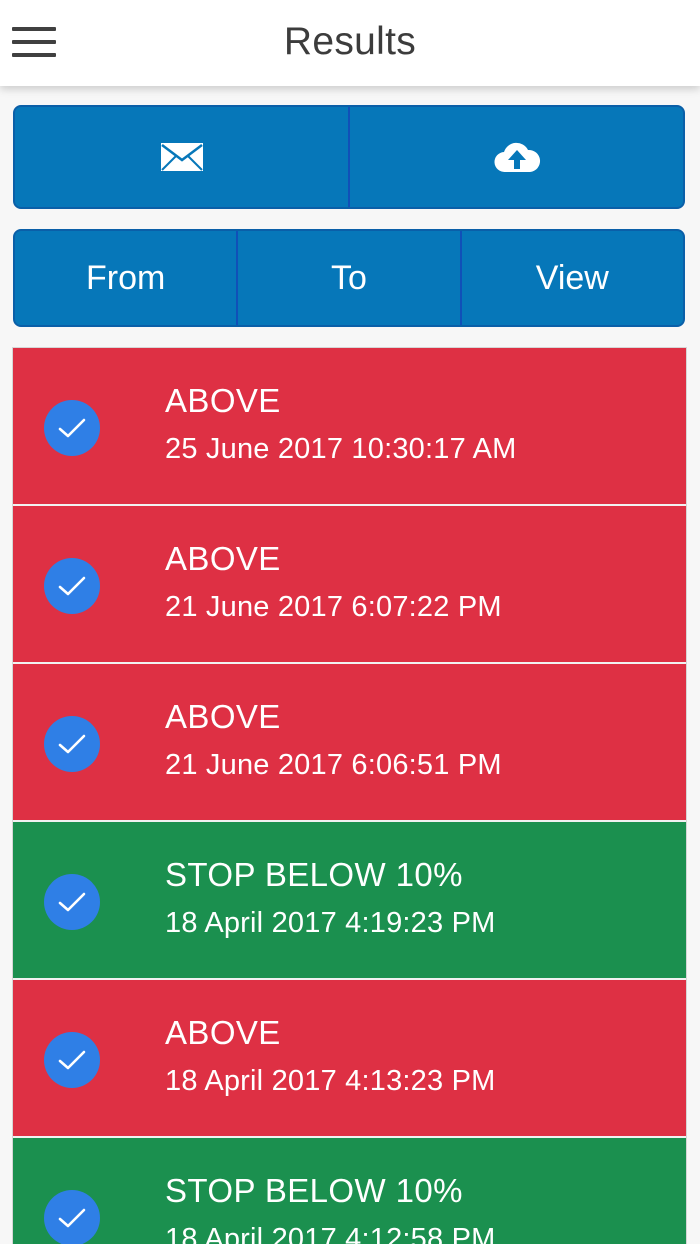 This screenshot has width=700, height=1244. I want to click on filter-toolbar: From To View, so click(349, 278).